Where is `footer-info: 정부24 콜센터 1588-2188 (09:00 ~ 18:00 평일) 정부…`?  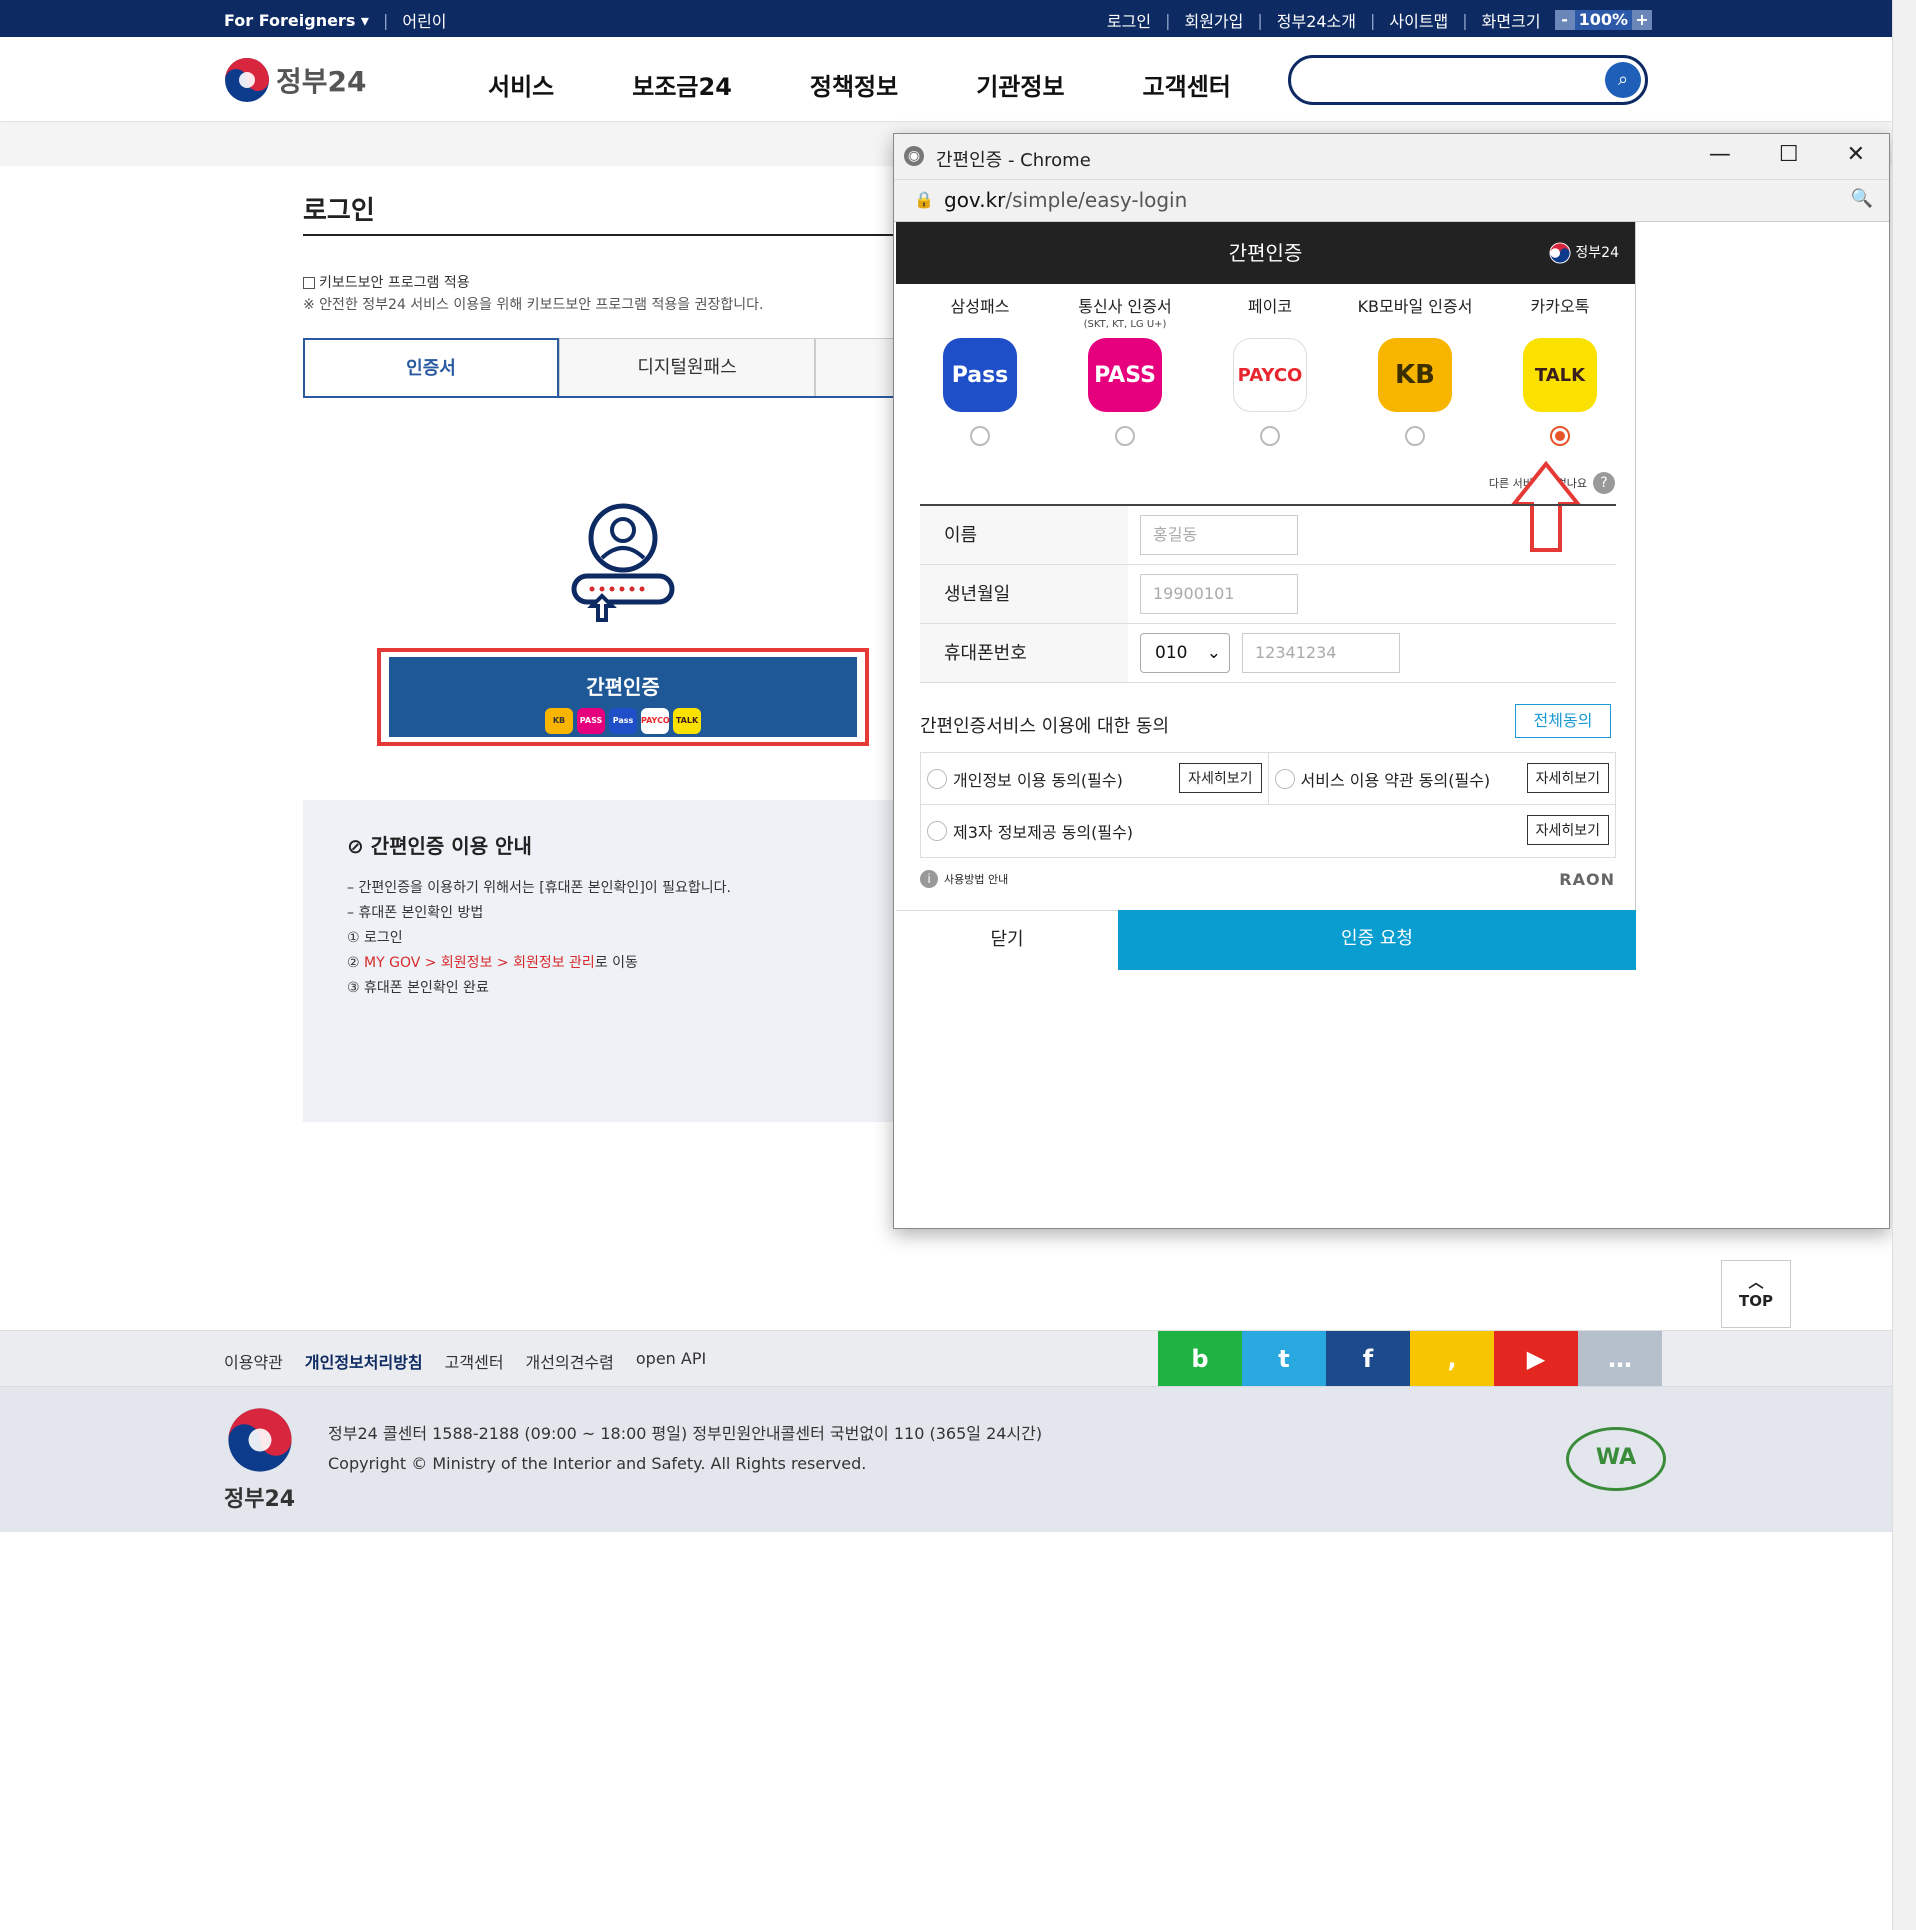
footer-info: 정부24 콜센터 1588-2188 (09:00 ~ 18:00 평일) 정부… is located at coordinates (685, 1449).